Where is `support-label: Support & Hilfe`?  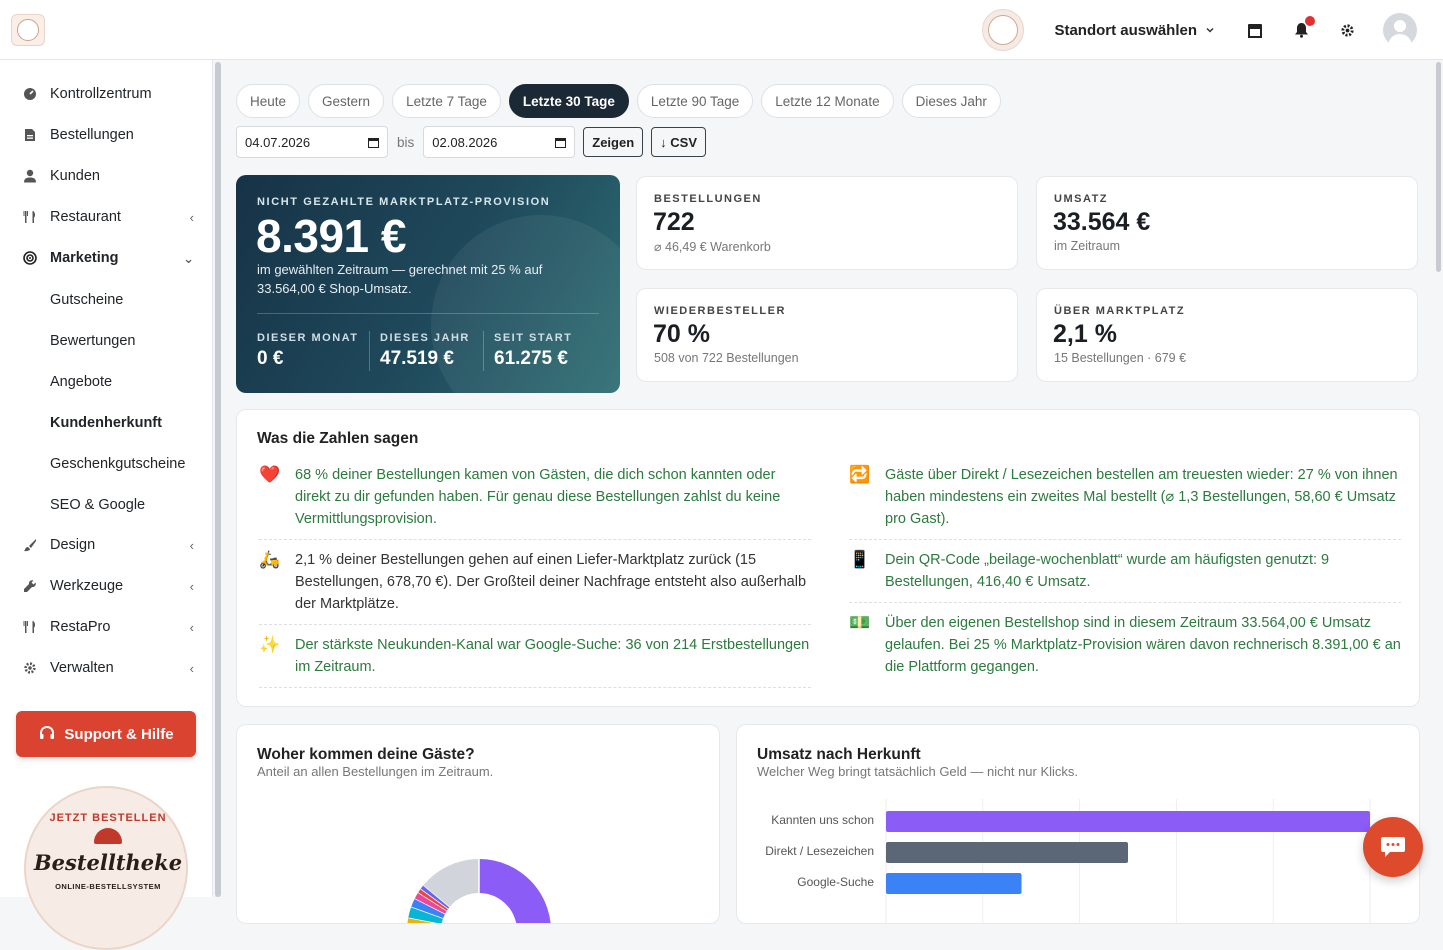 support-label: Support & Hilfe is located at coordinates (119, 734).